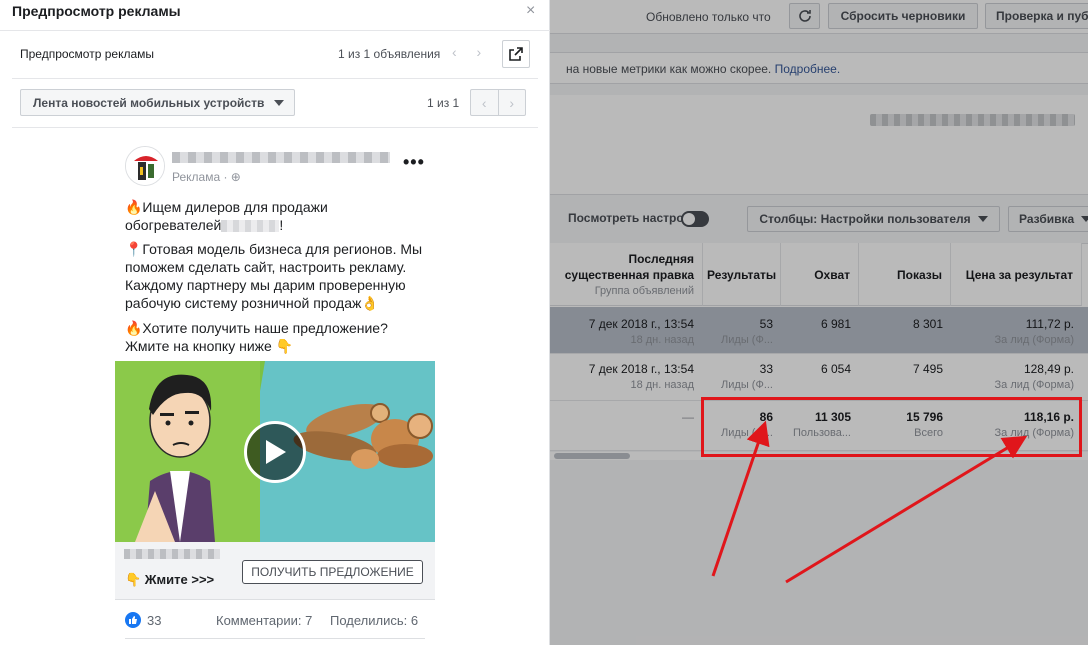  I want to click on play-icon, so click(276, 452).